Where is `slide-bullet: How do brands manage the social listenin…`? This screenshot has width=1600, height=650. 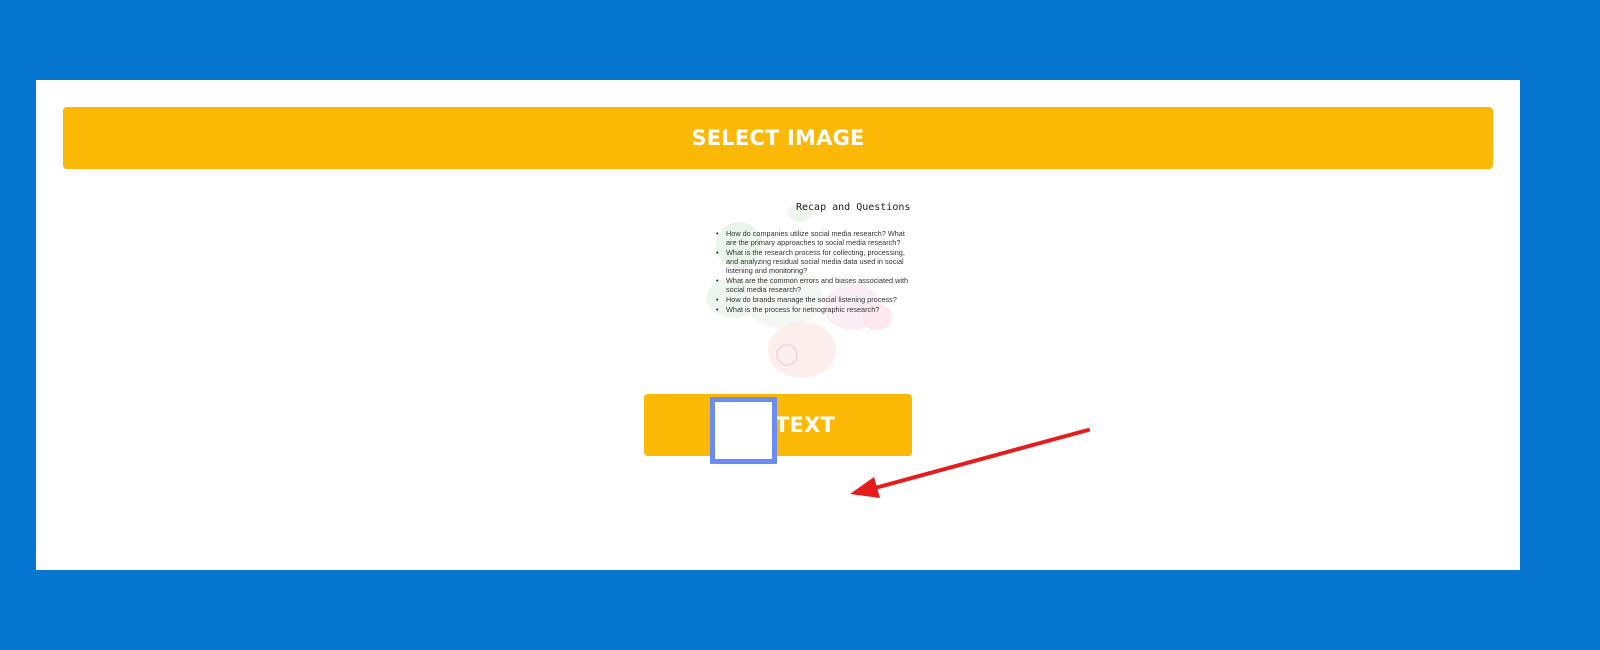
slide-bullet: How do brands manage the social listenin… is located at coordinates (816, 300).